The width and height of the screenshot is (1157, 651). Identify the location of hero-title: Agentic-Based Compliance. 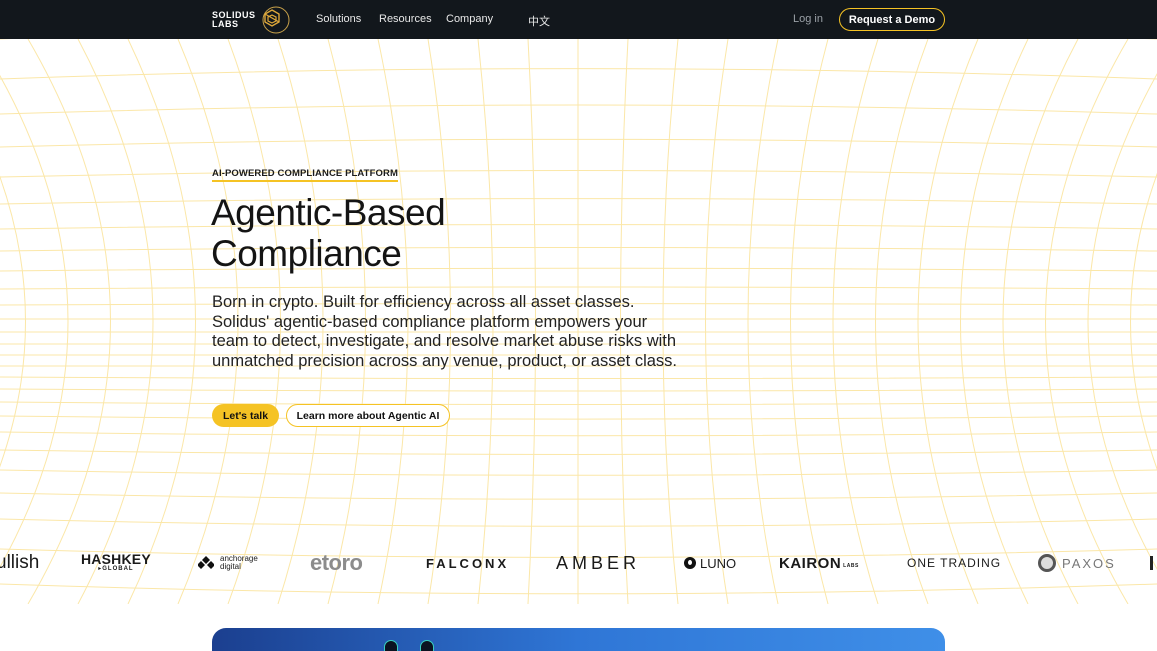
(328, 233).